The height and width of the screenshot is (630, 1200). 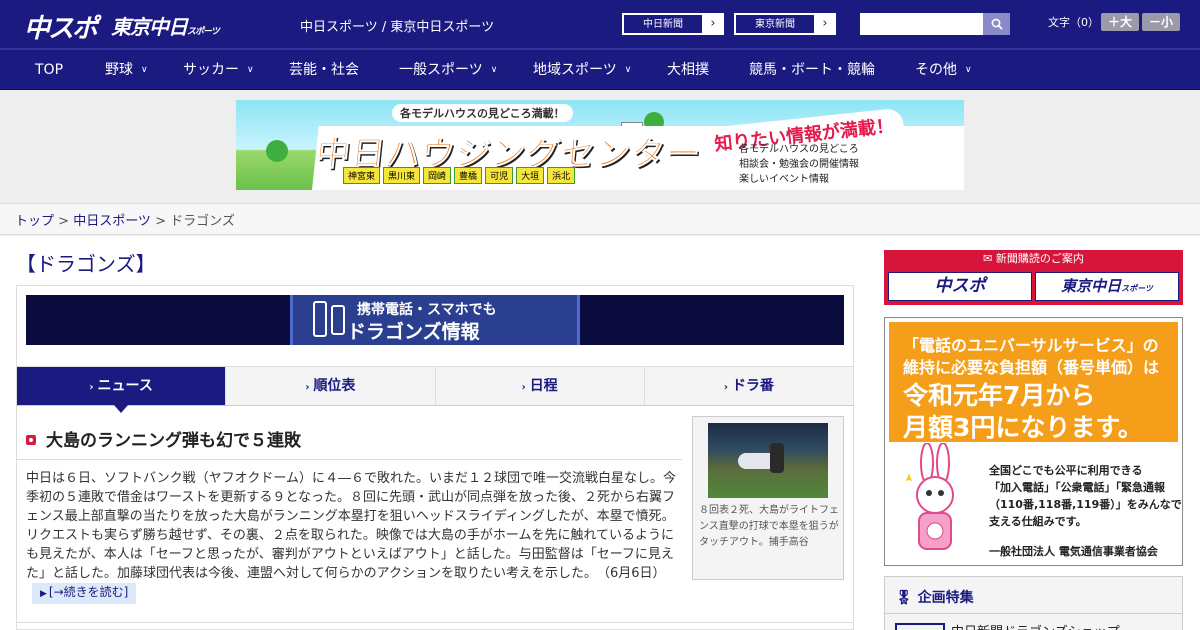 I want to click on nav-baseball: 野球 ∨, so click(x=126, y=70).